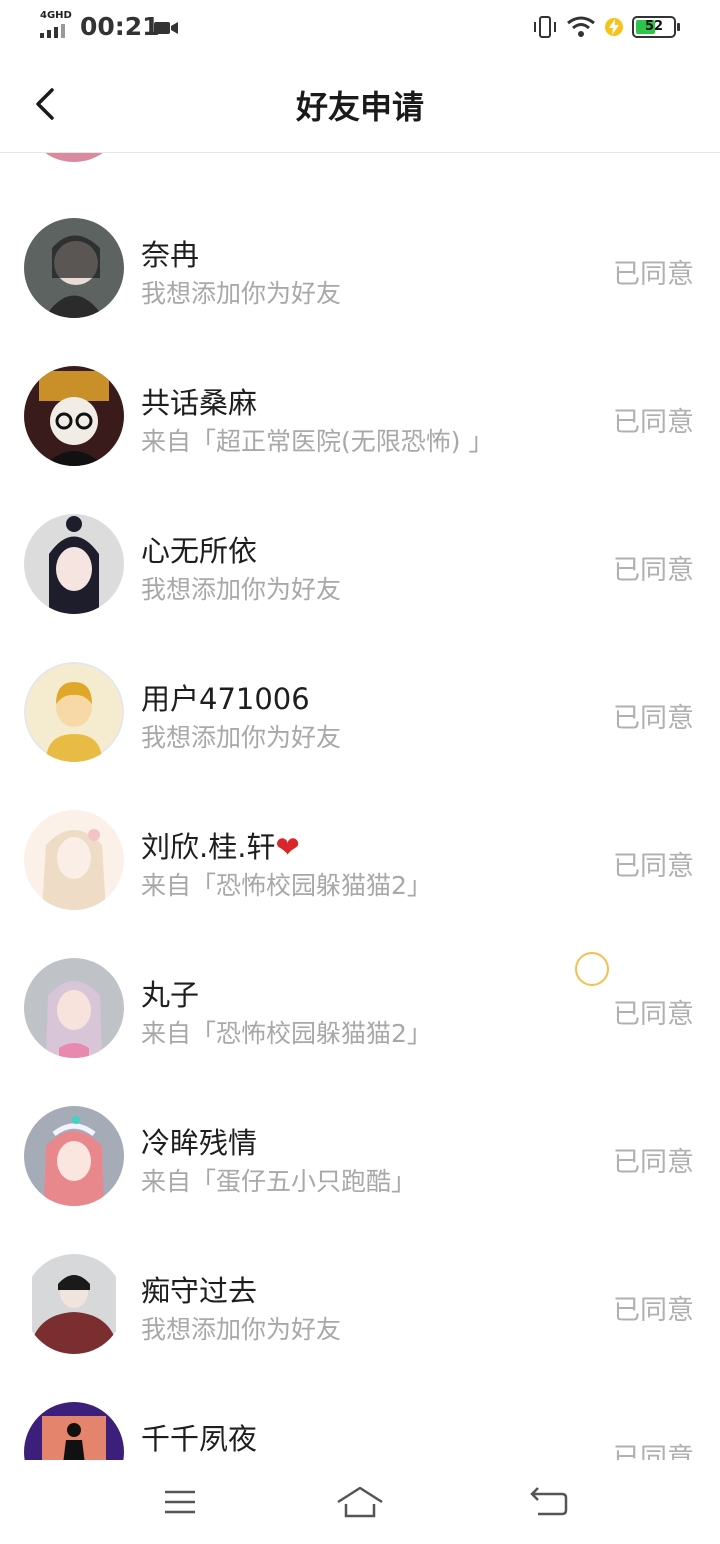 This screenshot has height=1544, width=720. I want to click on list-item: 心无所依 我想添加你为好友 已同意, so click(360, 572).